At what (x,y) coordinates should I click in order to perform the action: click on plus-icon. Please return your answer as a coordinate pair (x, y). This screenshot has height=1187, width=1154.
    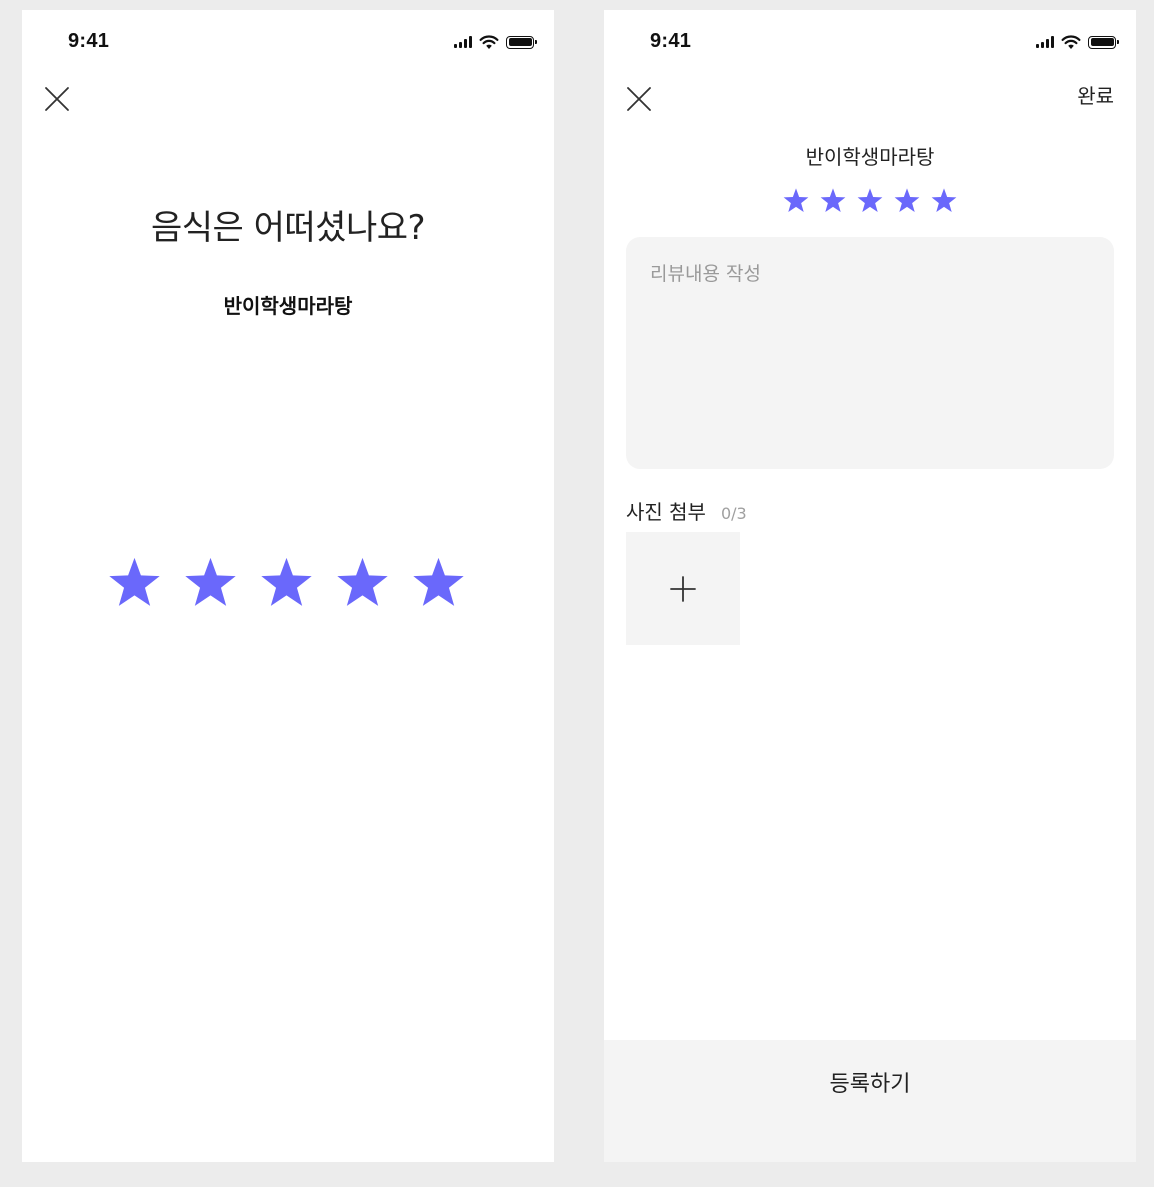
    Looking at the image, I should click on (683, 588).